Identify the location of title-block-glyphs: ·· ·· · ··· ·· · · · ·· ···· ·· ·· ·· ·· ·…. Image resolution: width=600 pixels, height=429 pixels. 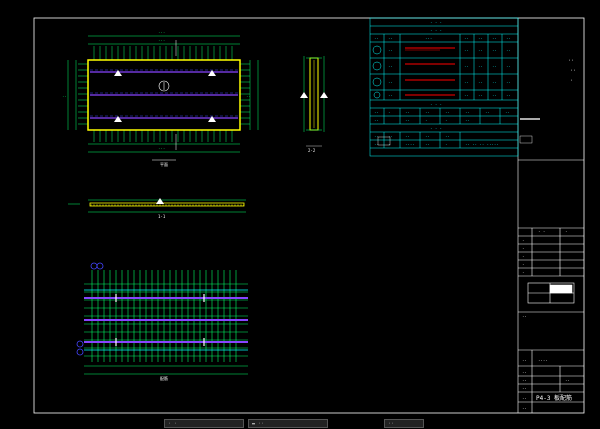
(547, 234).